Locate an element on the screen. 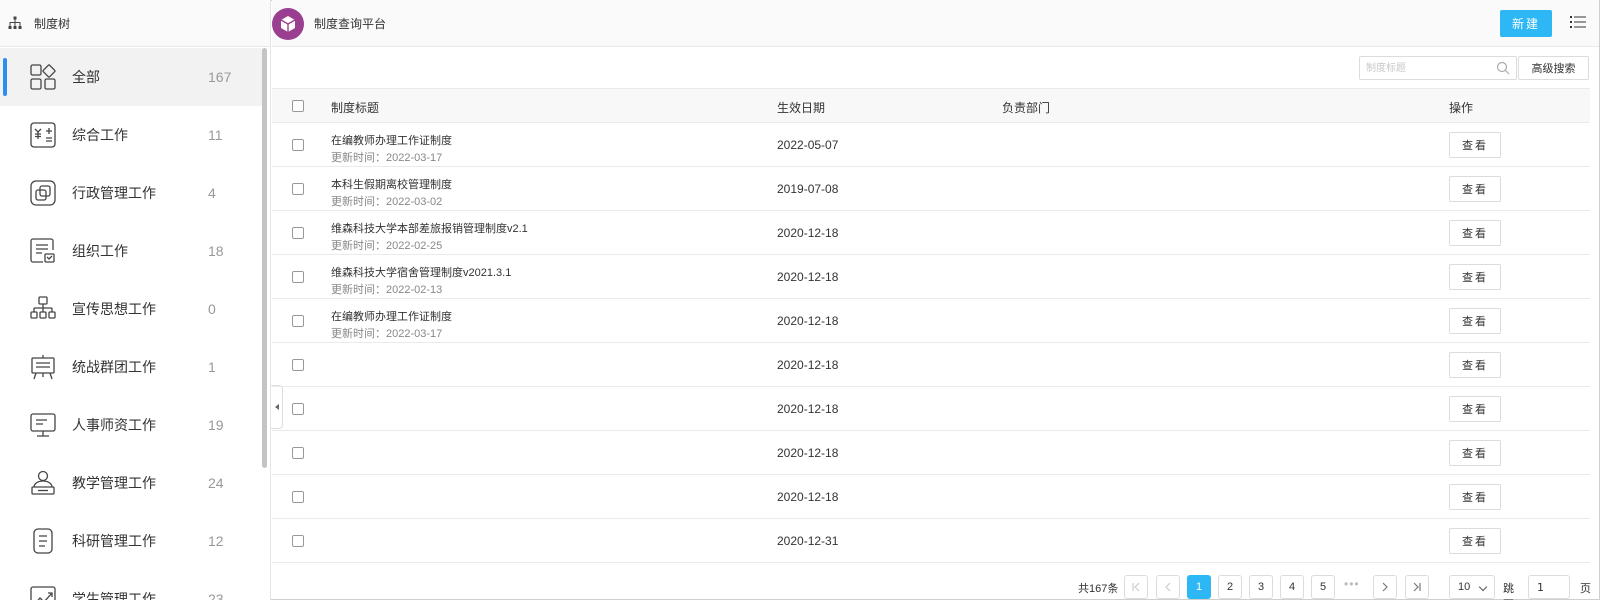 This screenshot has height=600, width=1600. sidebar-item-label: 科研管理工作 is located at coordinates (114, 541).